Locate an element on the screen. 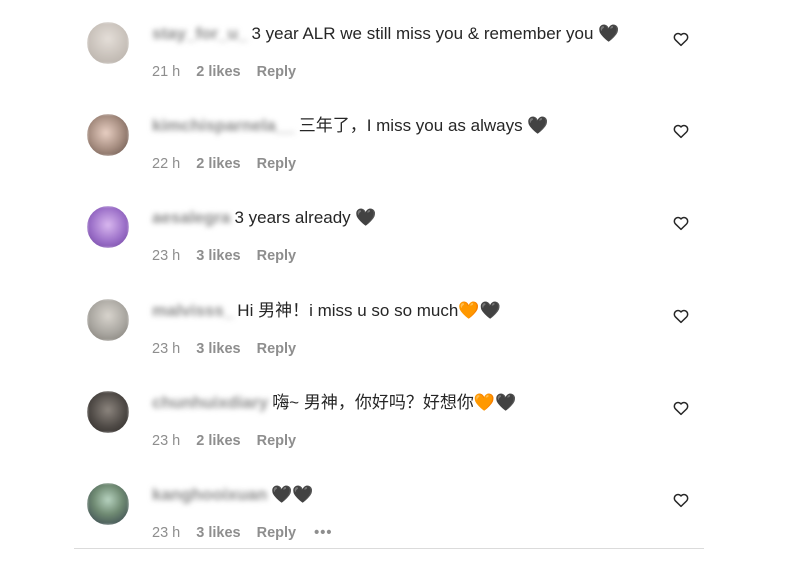 The width and height of the screenshot is (800, 567). comment-line: chunhuixdiary 嗨~ 男神，你好吗？好想你🧡🖤 is located at coordinates (334, 403).